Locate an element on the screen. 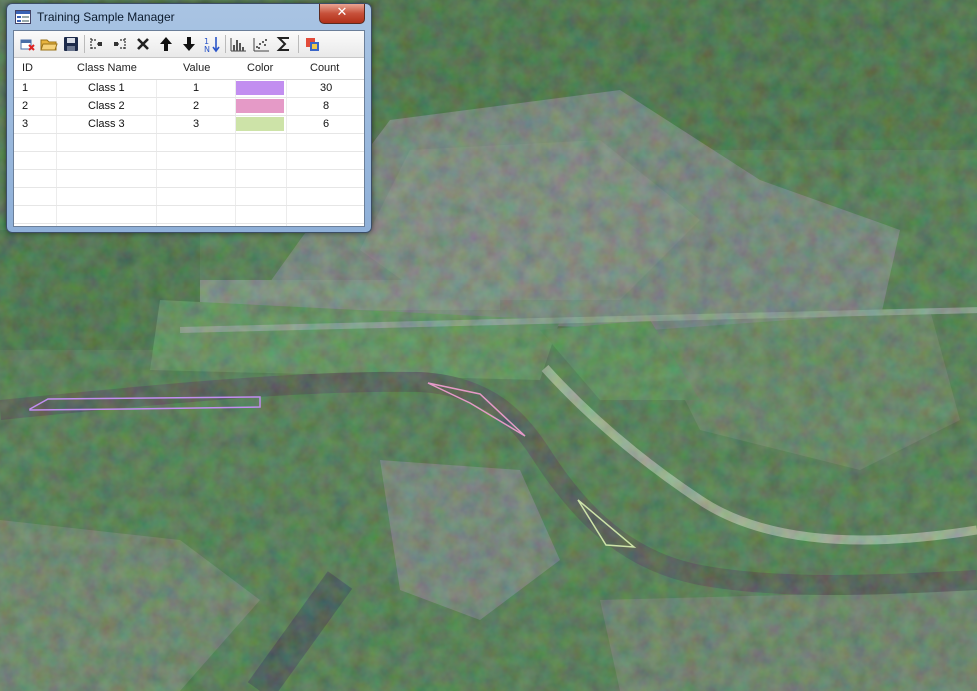 The height and width of the screenshot is (691, 977). cell-count: 6 is located at coordinates (326, 124).